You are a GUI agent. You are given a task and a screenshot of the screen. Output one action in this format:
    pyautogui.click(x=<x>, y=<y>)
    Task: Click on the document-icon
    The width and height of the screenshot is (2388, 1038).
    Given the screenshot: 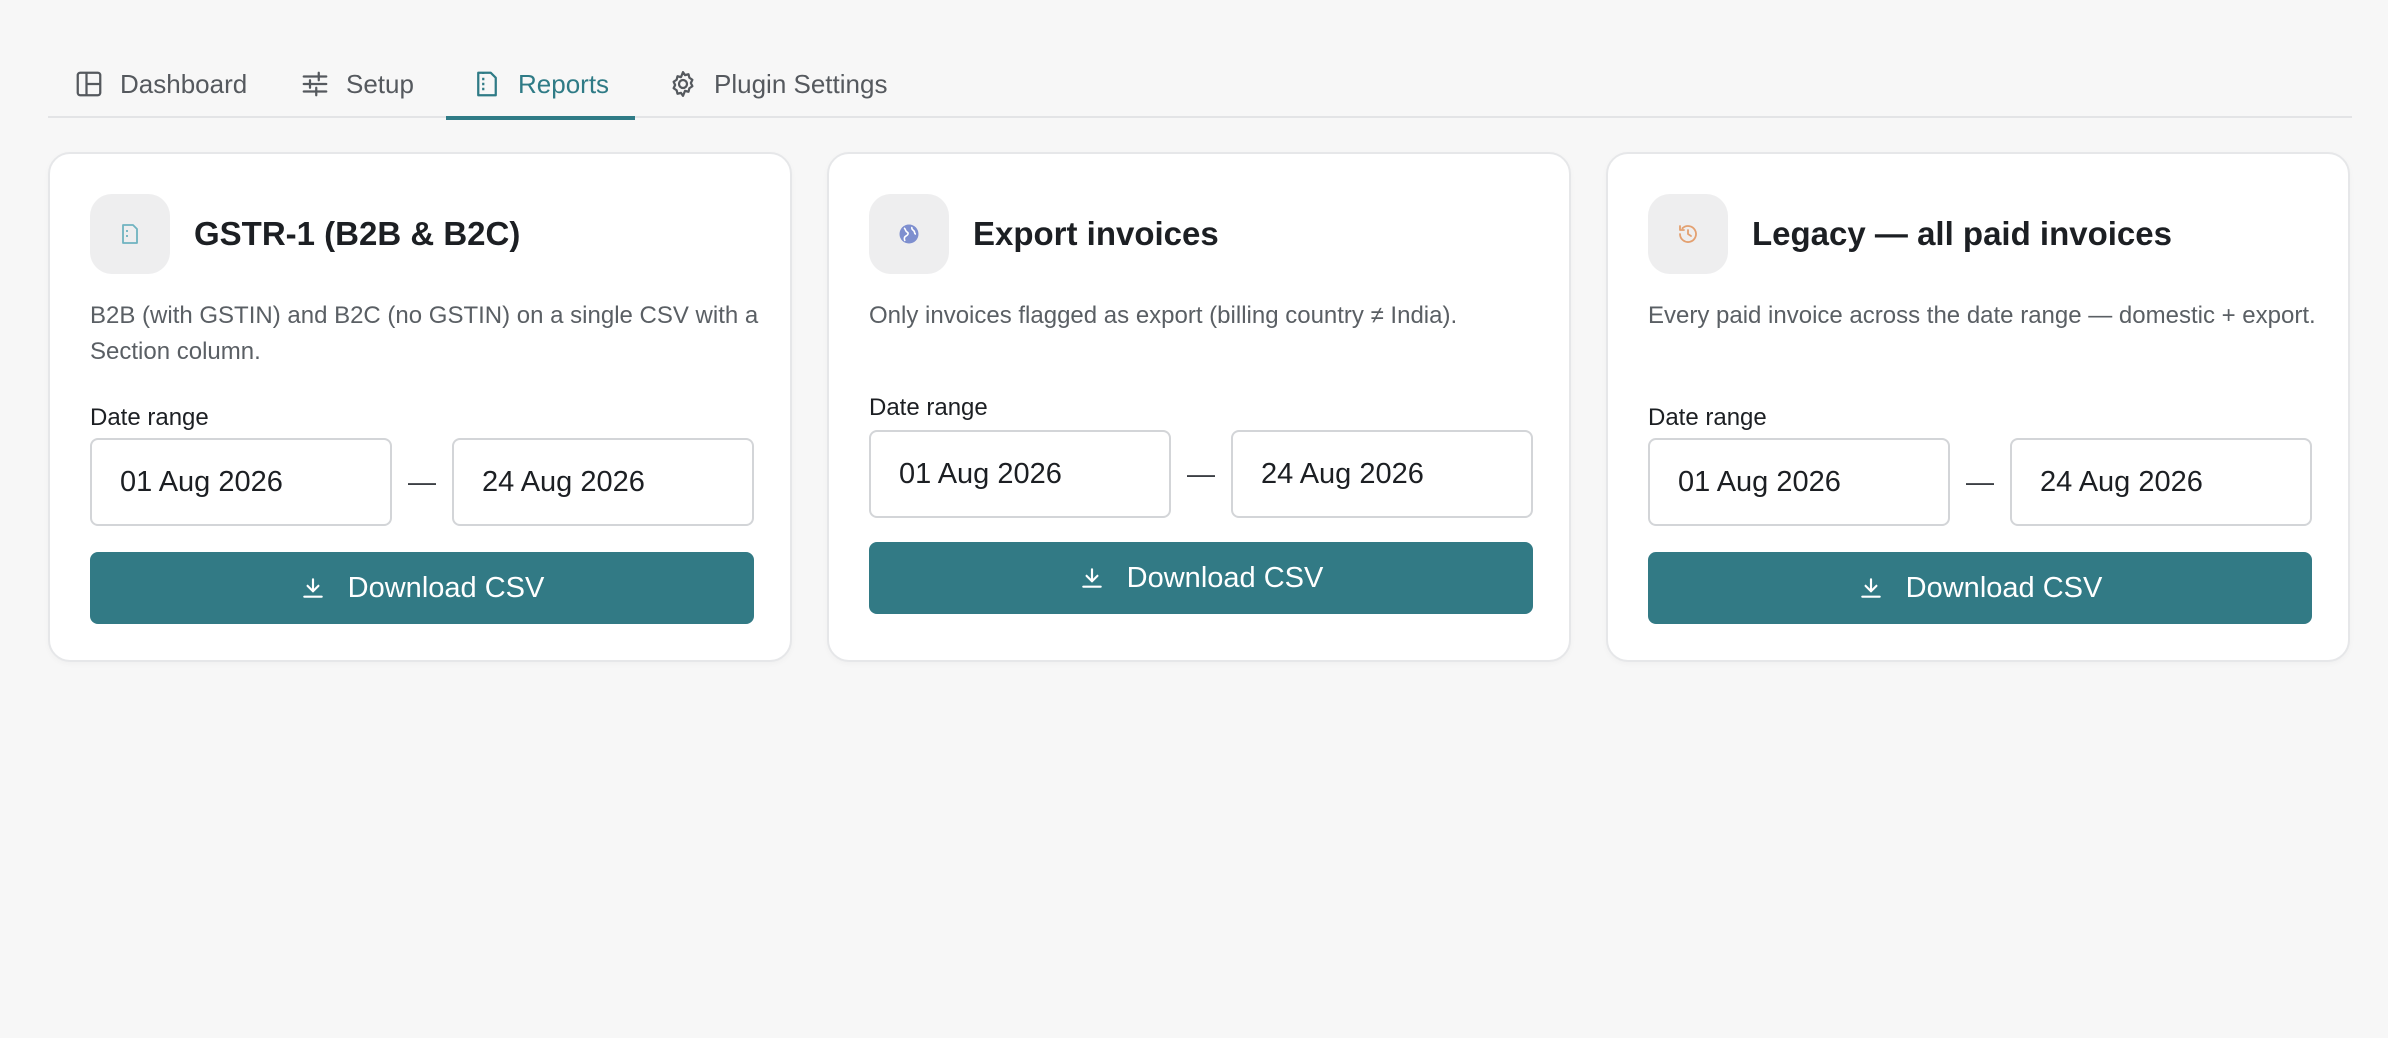 What is the action you would take?
    pyautogui.click(x=130, y=234)
    